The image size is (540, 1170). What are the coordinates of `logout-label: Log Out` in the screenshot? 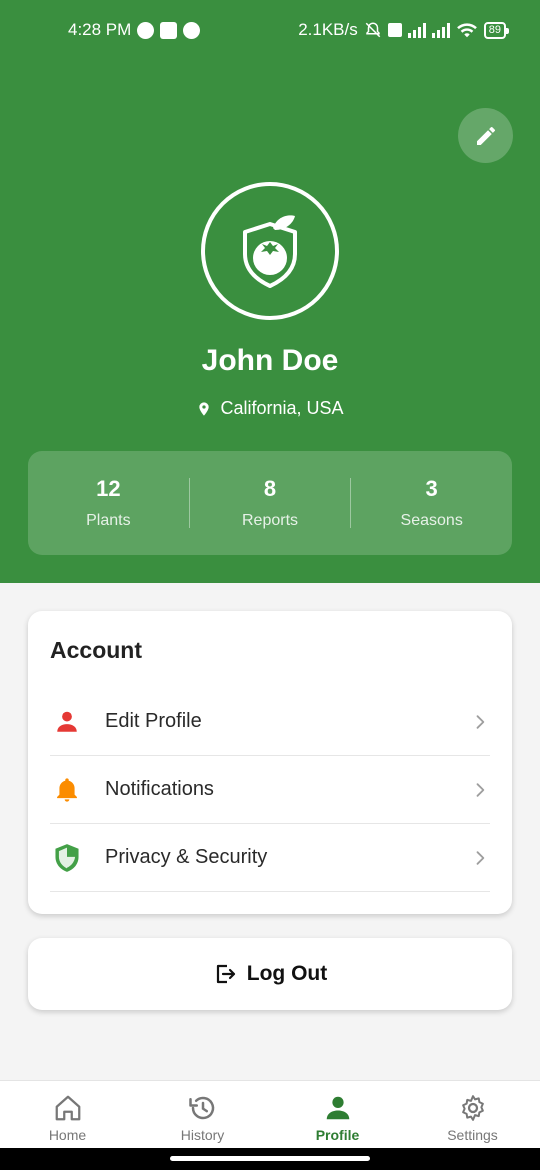 It's located at (287, 973).